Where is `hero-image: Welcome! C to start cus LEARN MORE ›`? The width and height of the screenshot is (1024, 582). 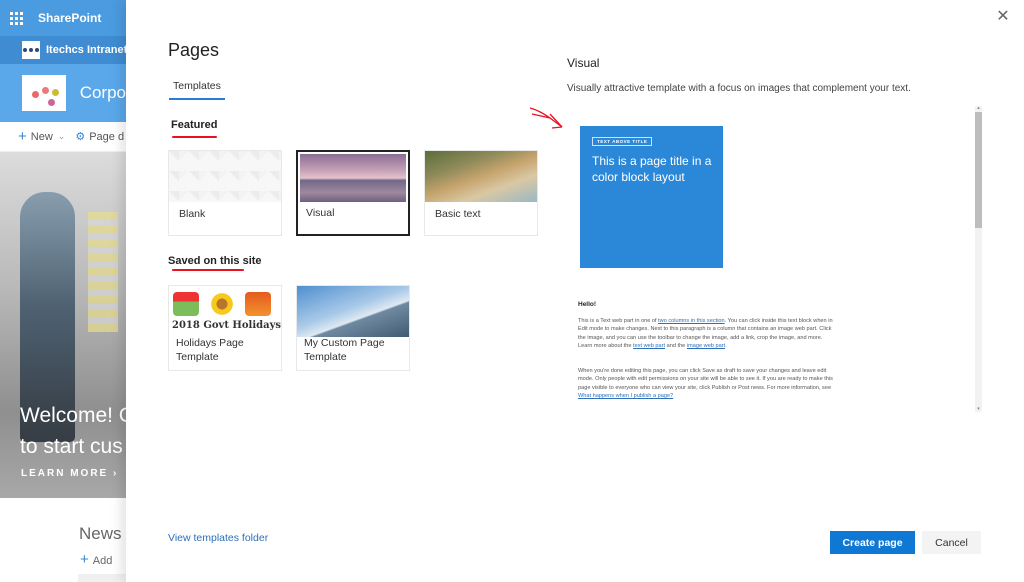
hero-image: Welcome! C to start cus LEARN MORE › is located at coordinates (63, 325).